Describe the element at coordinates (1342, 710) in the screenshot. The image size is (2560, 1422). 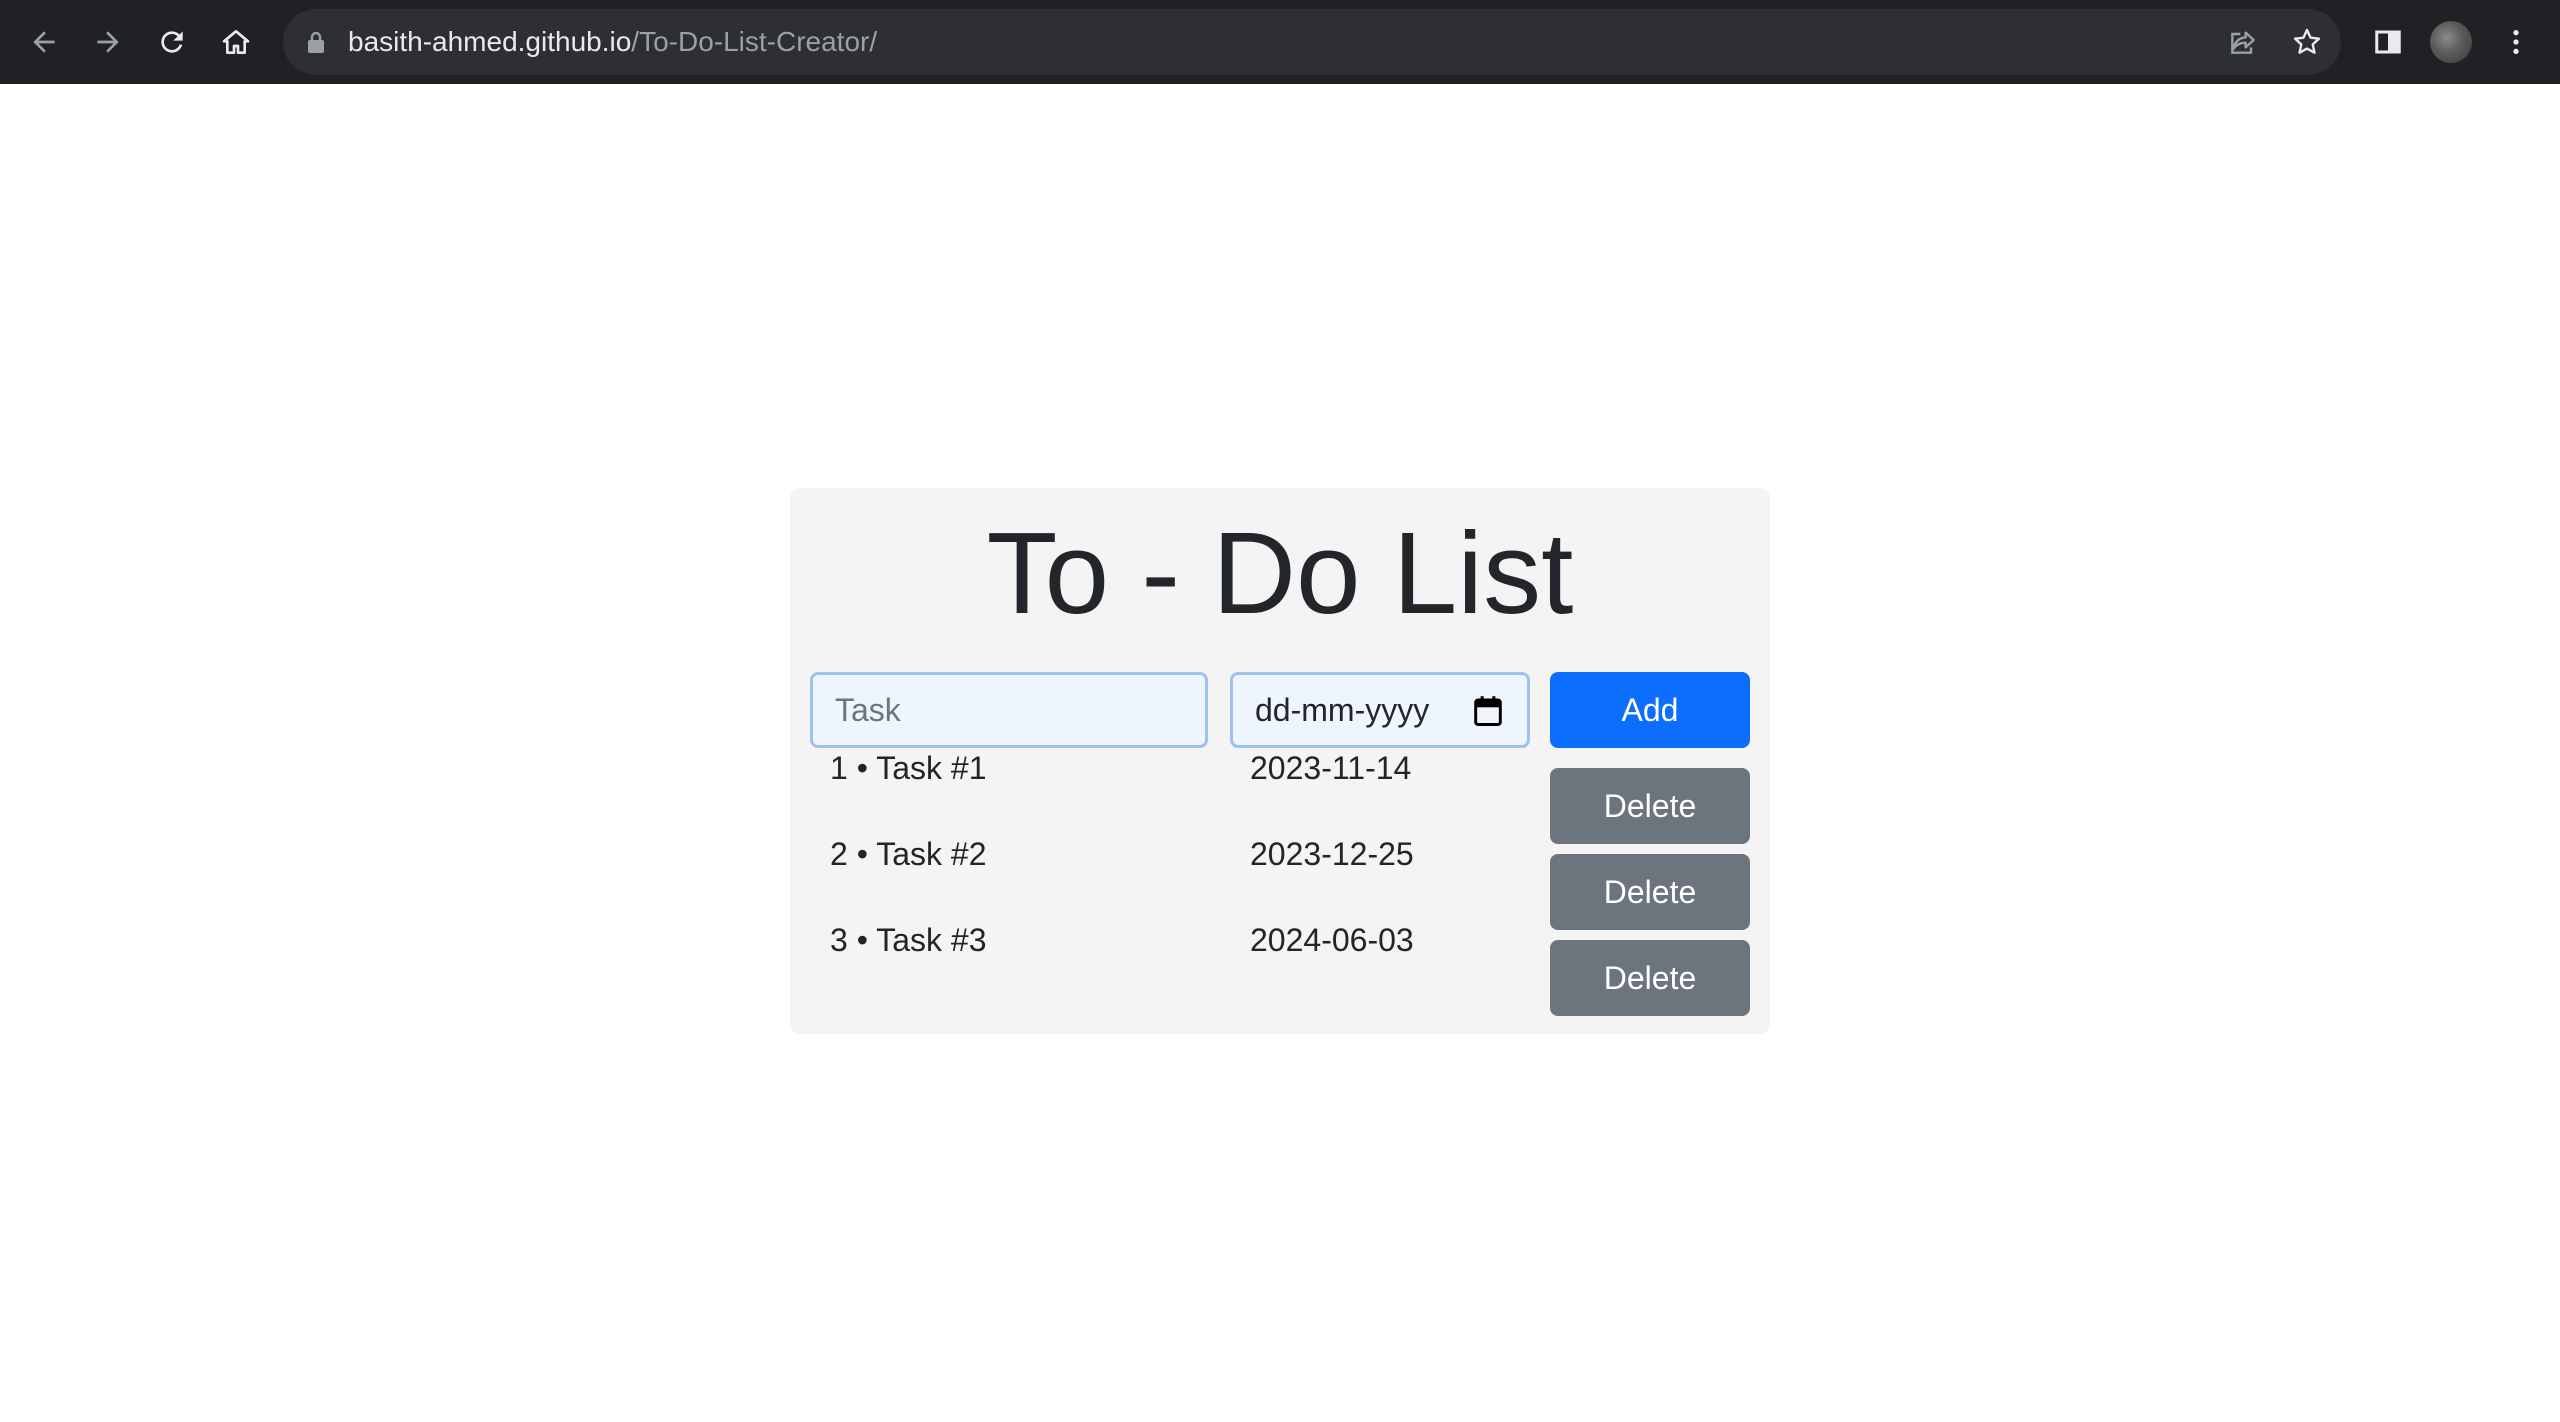
I see `date-placeholder: dd-mm-yyyy` at that location.